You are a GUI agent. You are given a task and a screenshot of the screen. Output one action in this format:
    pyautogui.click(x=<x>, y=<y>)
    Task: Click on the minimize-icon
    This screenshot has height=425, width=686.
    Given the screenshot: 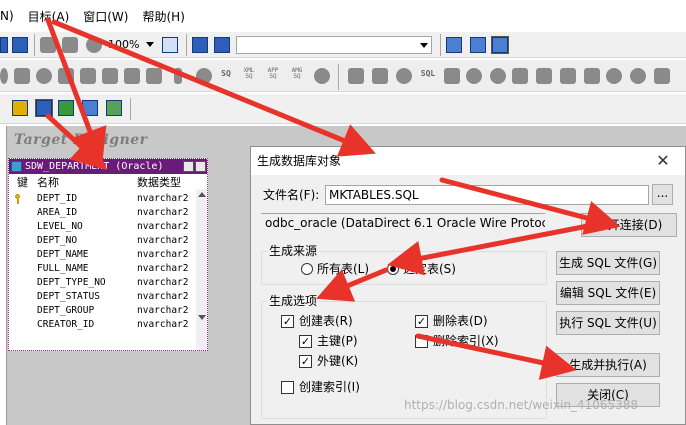 What is the action you would take?
    pyautogui.click(x=200, y=166)
    